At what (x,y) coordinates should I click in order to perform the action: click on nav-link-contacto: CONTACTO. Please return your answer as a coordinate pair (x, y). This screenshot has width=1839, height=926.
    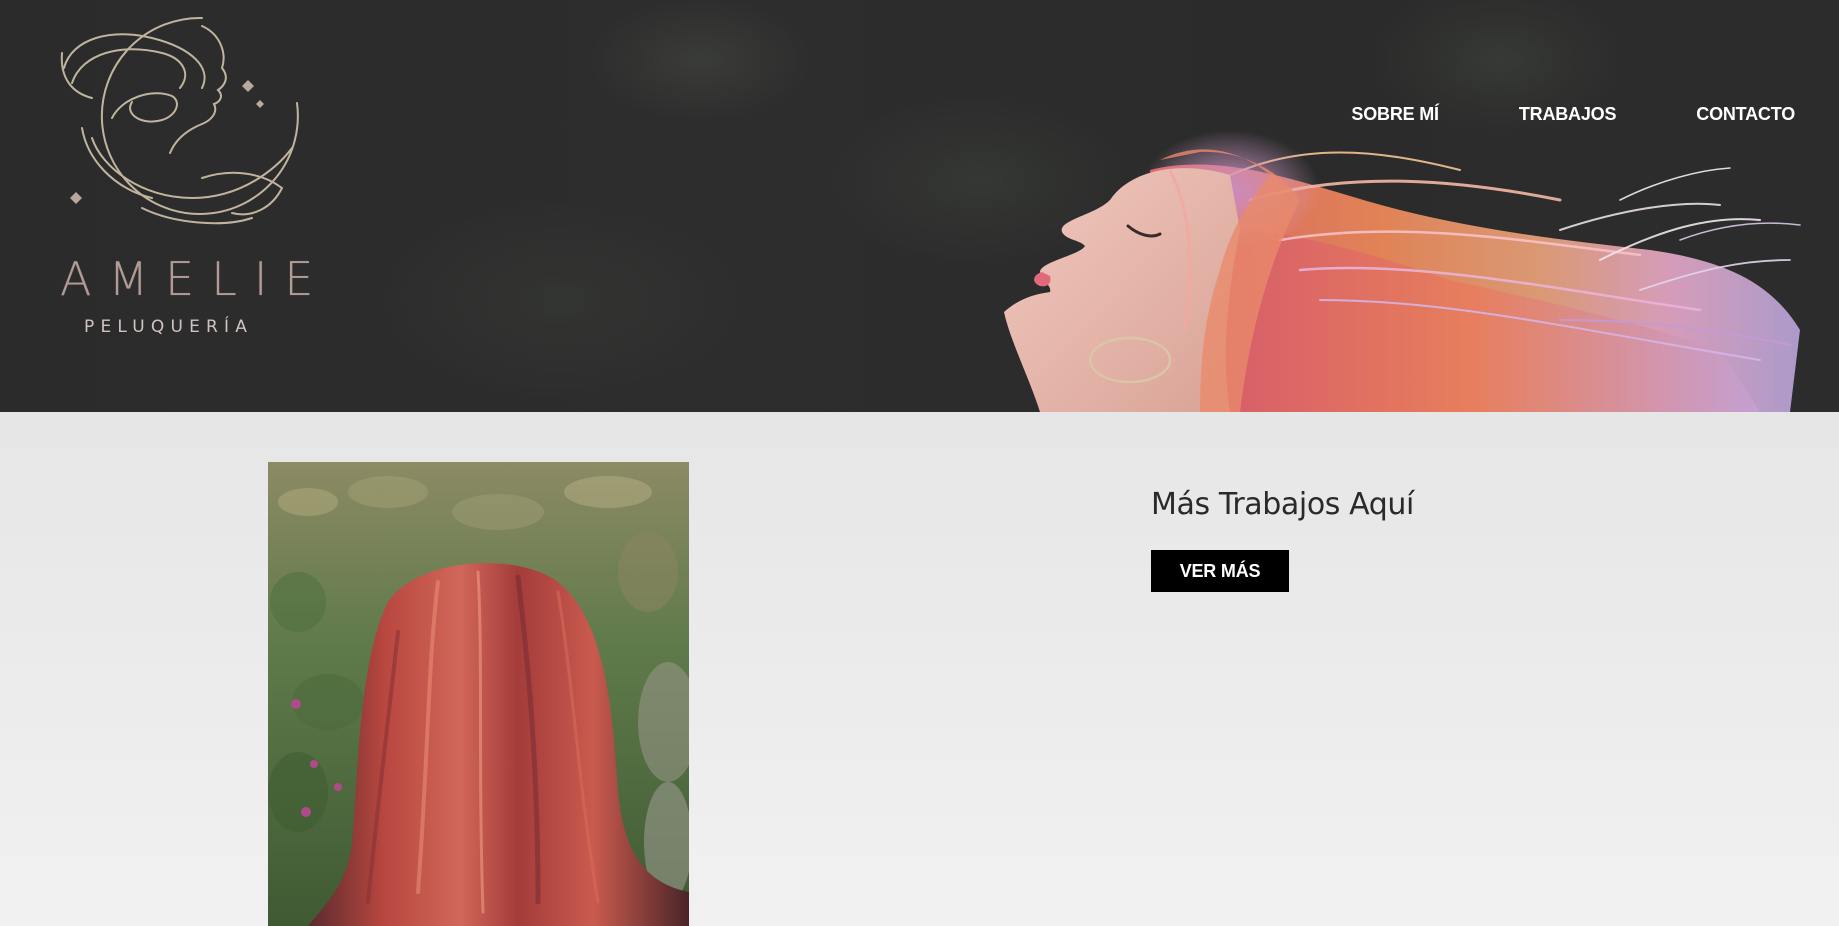
    Looking at the image, I should click on (1745, 114).